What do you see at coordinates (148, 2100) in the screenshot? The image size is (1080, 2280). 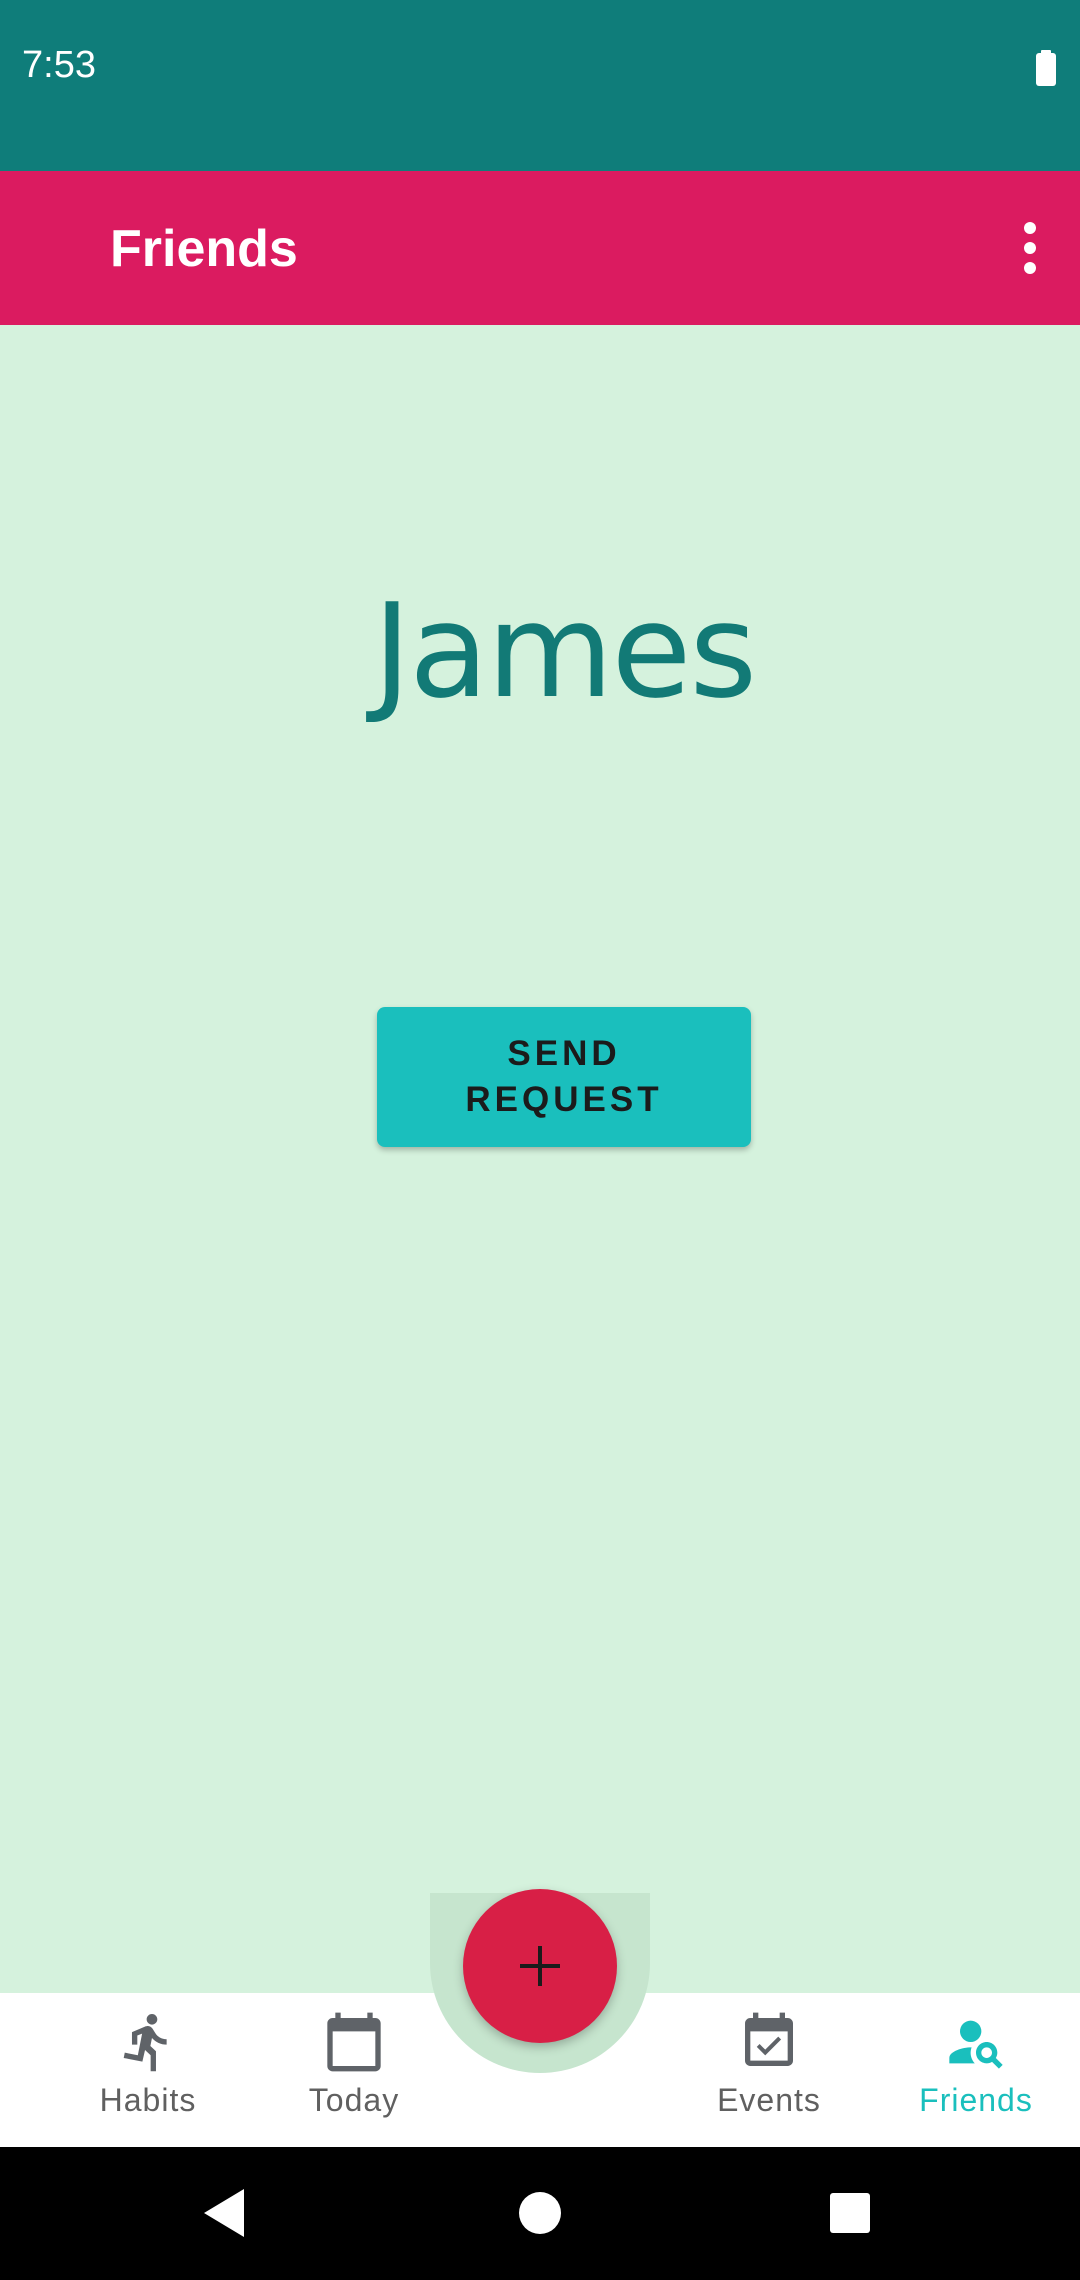 I see `nav-label-habits: Habits` at bounding box center [148, 2100].